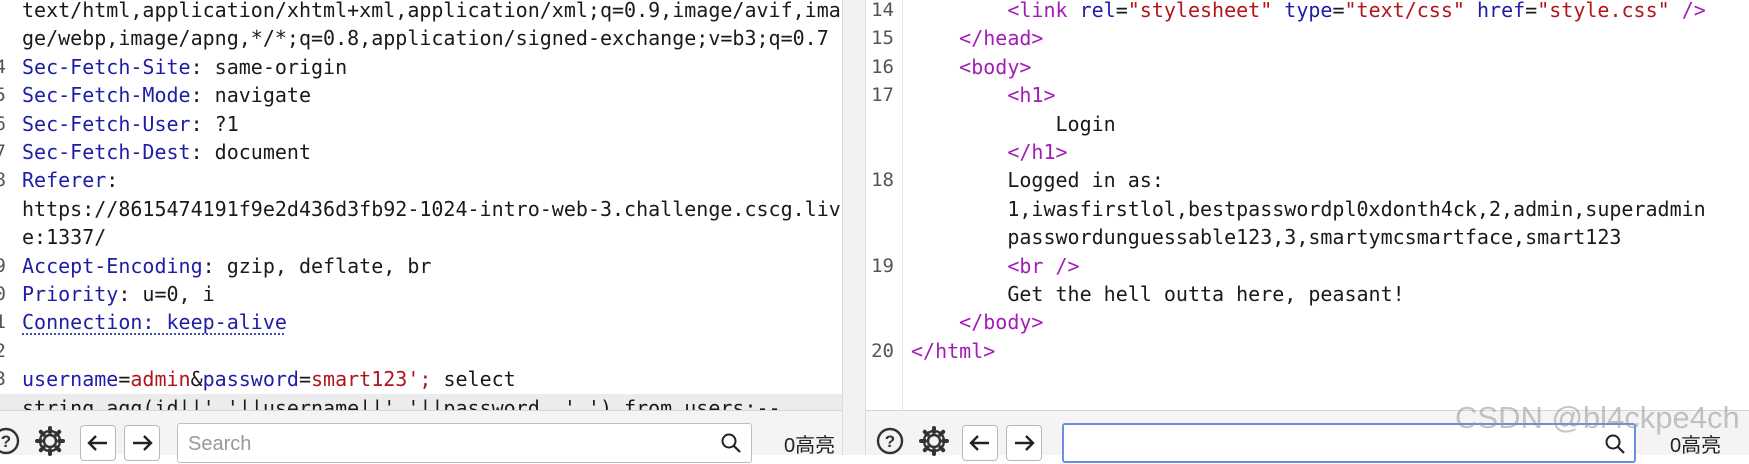 The height and width of the screenshot is (464, 1749). Describe the element at coordinates (421, 237) in the screenshot. I see `code-line: e:1337/` at that location.